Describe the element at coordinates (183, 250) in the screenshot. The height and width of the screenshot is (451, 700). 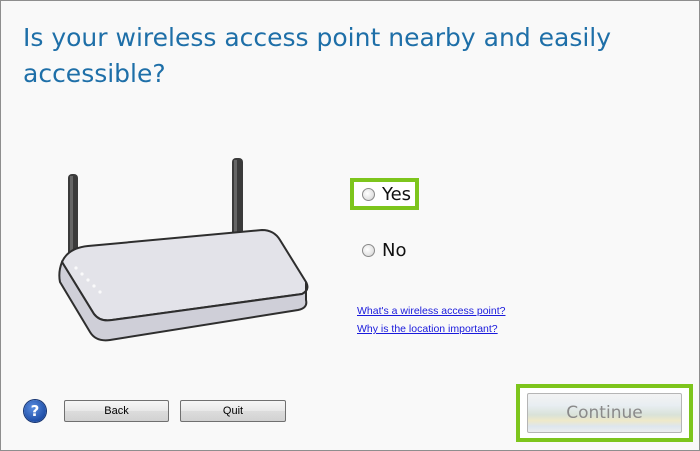
I see `wireless-router-illustration` at that location.